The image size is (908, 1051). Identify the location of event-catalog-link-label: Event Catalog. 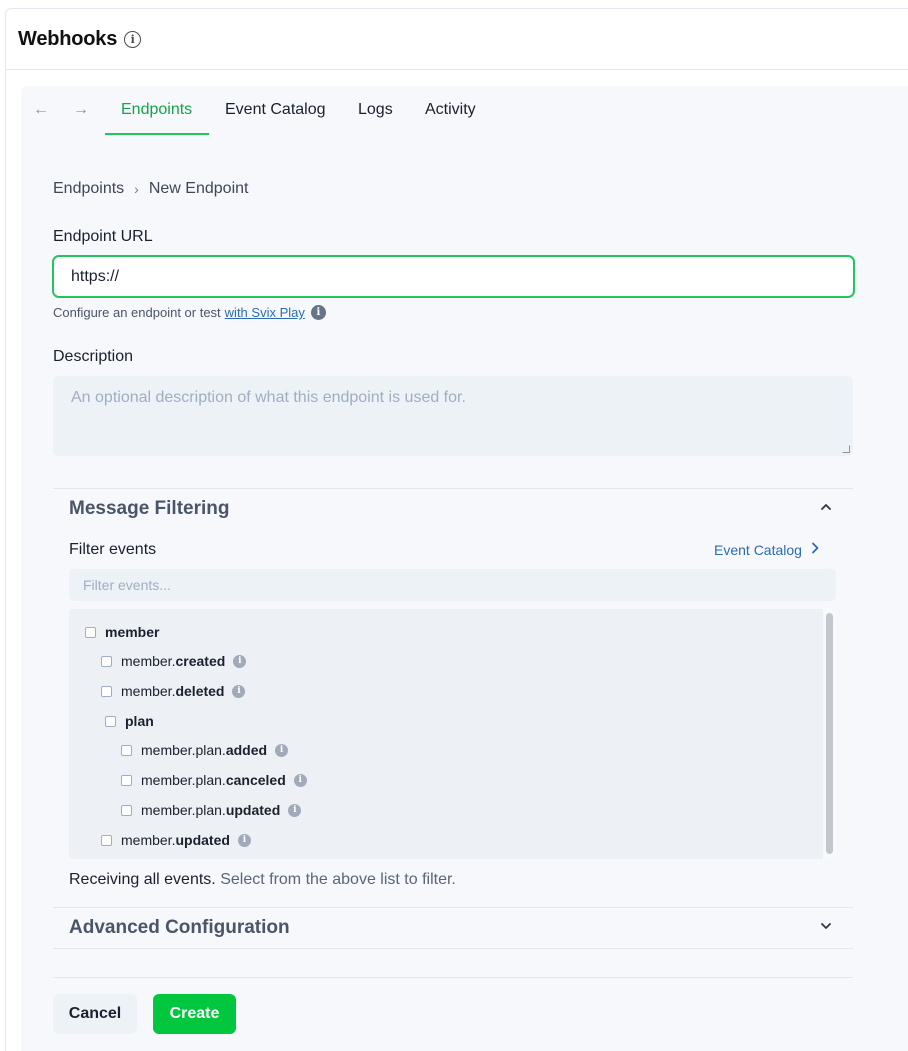
(758, 549).